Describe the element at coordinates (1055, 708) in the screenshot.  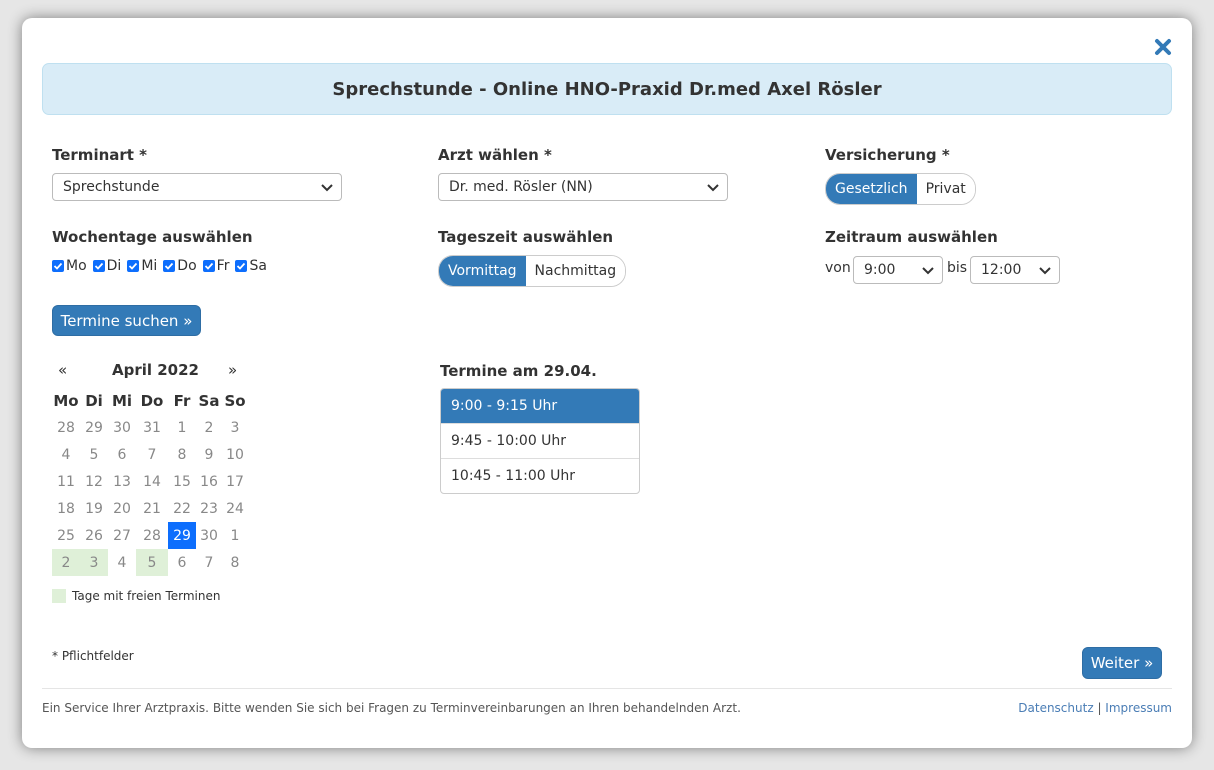
I see `datenschutz-link: Datenschutz` at that location.